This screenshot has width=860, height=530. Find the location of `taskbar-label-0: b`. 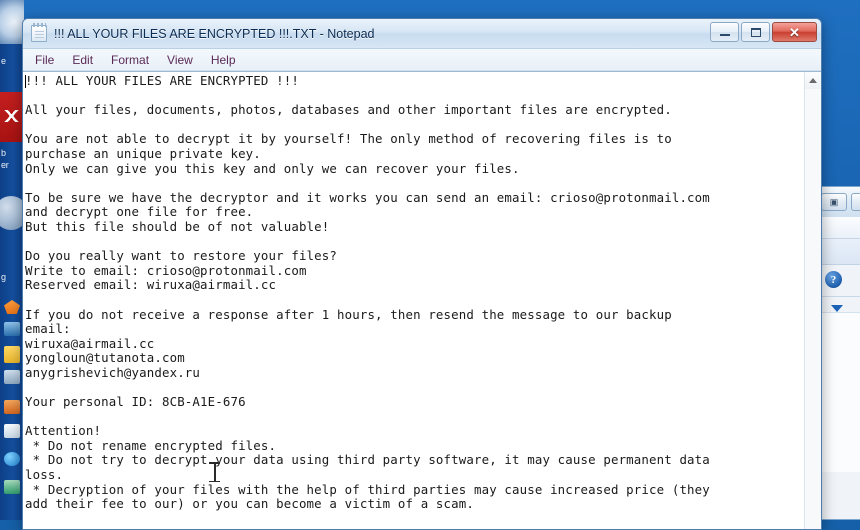

taskbar-label-0: b is located at coordinates (3, 153).